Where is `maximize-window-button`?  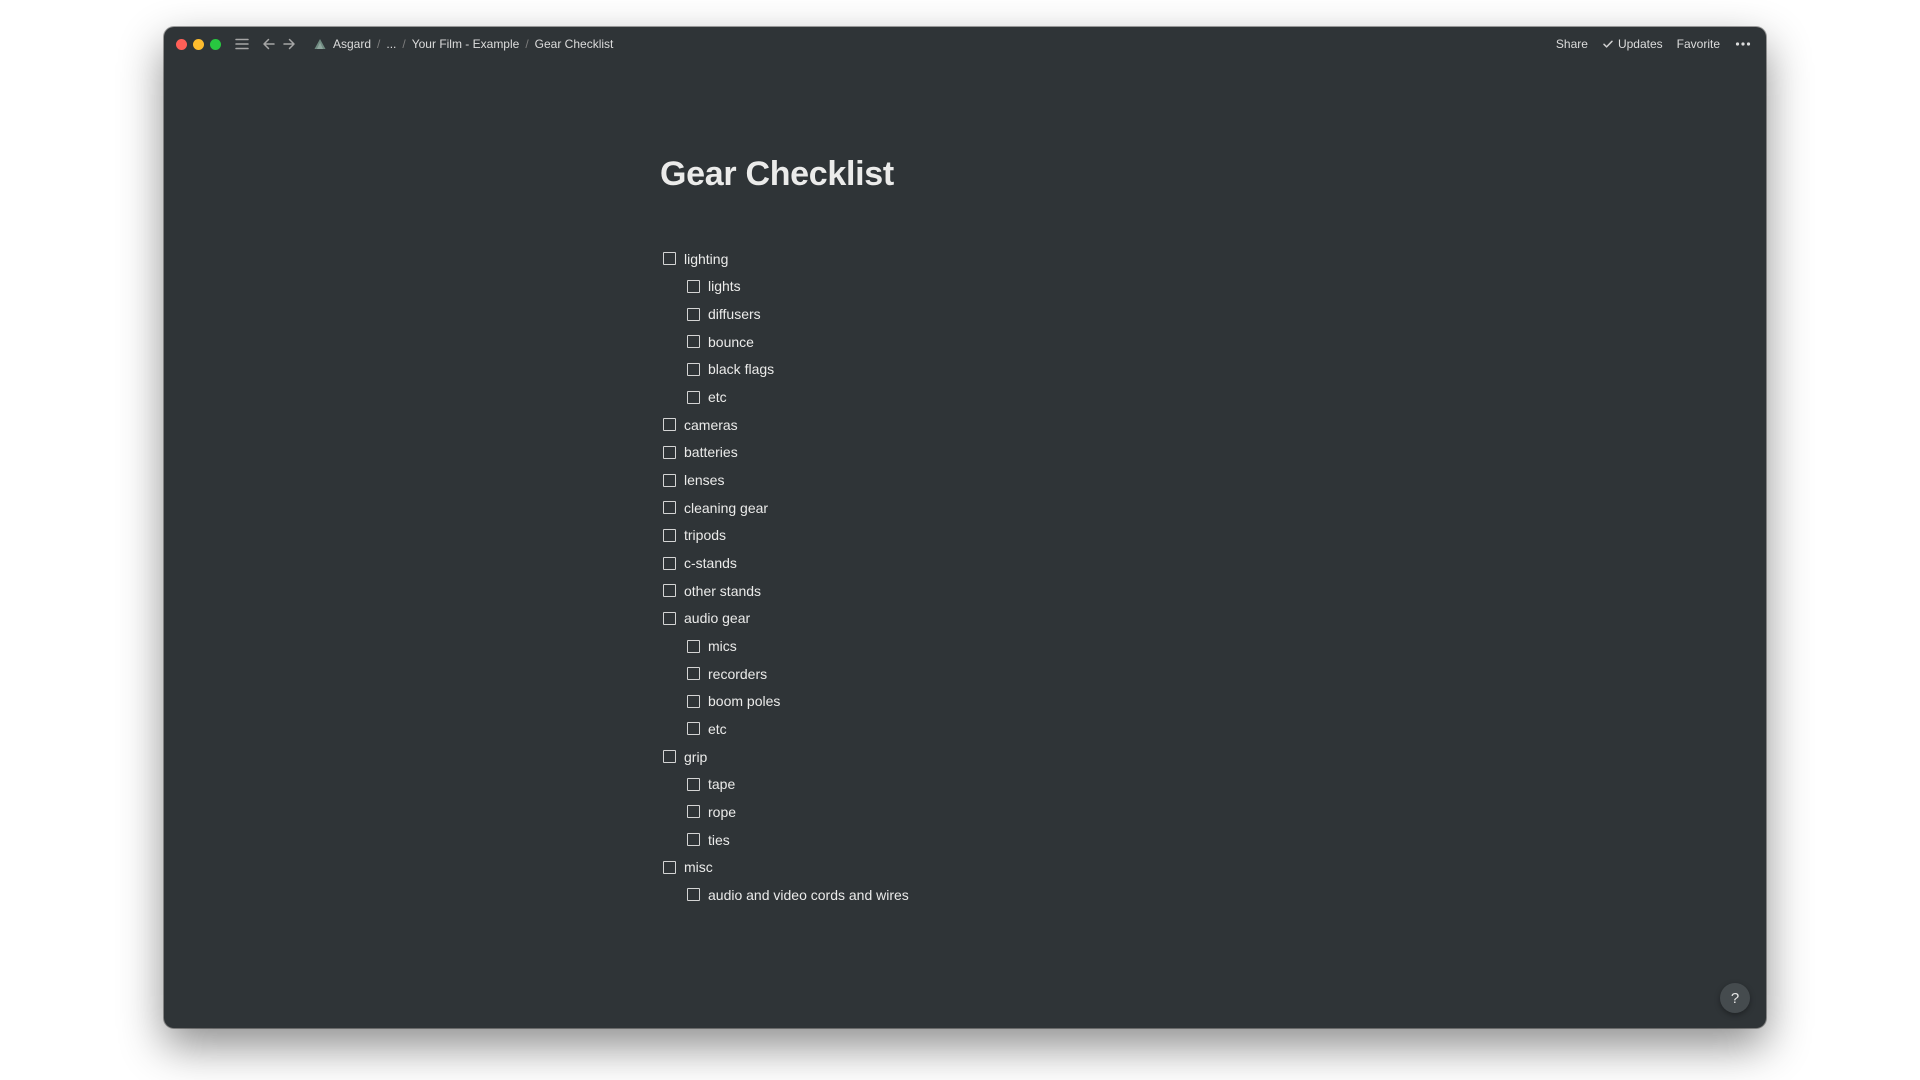
maximize-window-button is located at coordinates (215, 44).